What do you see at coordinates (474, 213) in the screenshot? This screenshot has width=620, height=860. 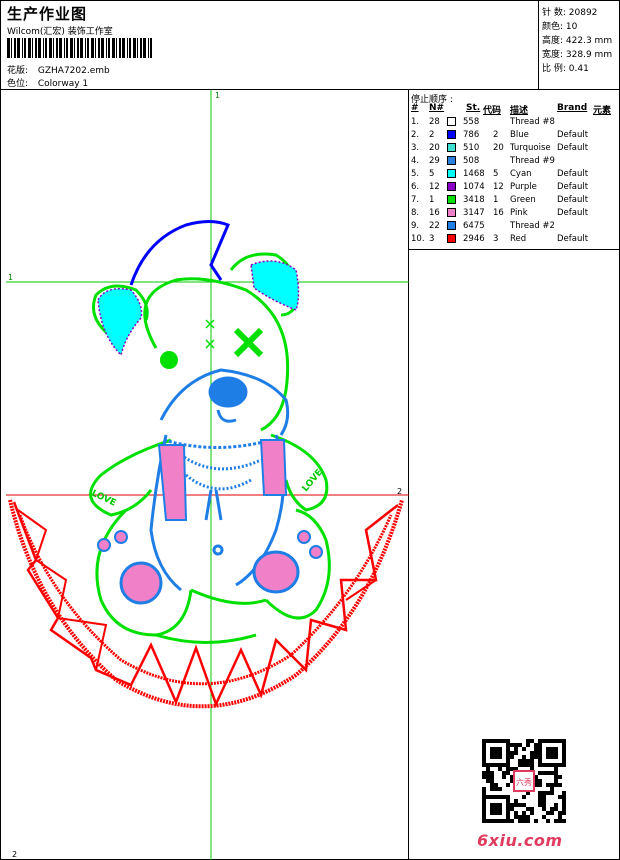 I see `row-stitches: 3147` at bounding box center [474, 213].